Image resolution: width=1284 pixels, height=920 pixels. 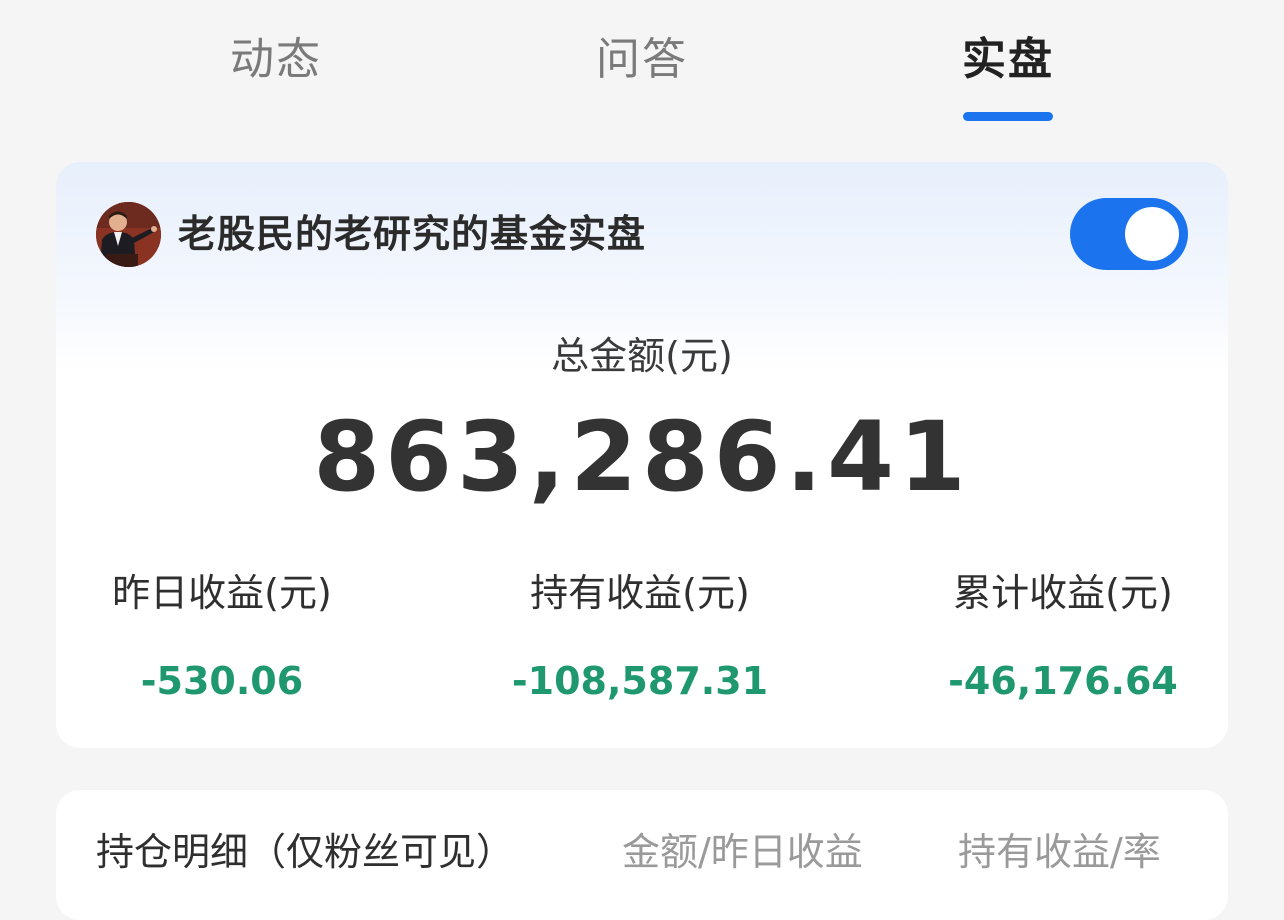 I want to click on avatar, so click(x=128, y=234).